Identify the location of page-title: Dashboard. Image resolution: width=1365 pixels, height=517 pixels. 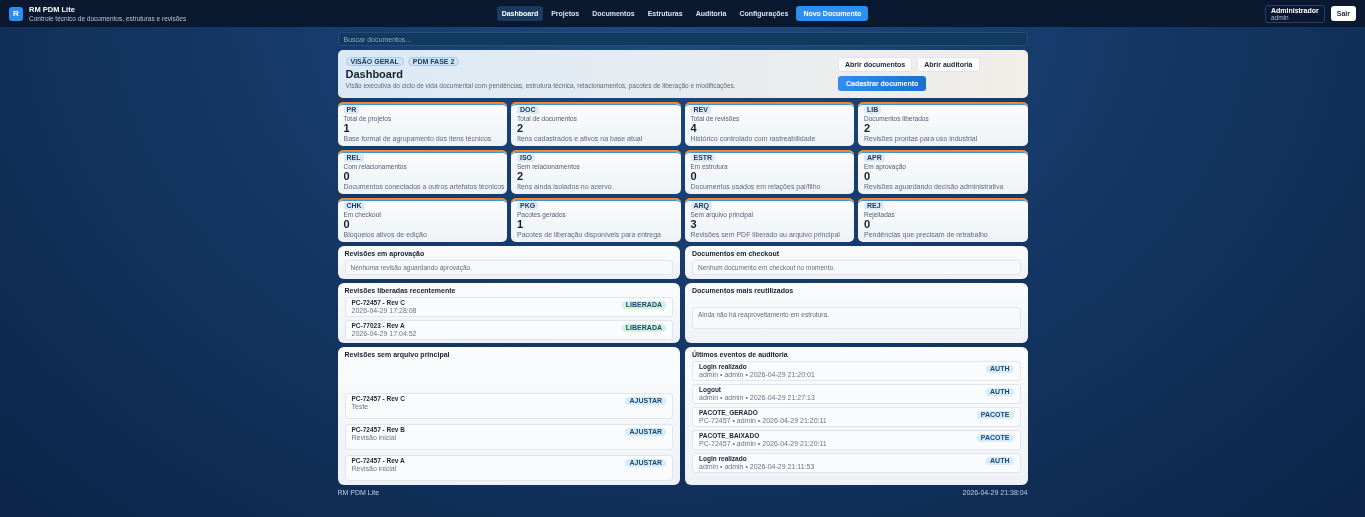
(374, 74).